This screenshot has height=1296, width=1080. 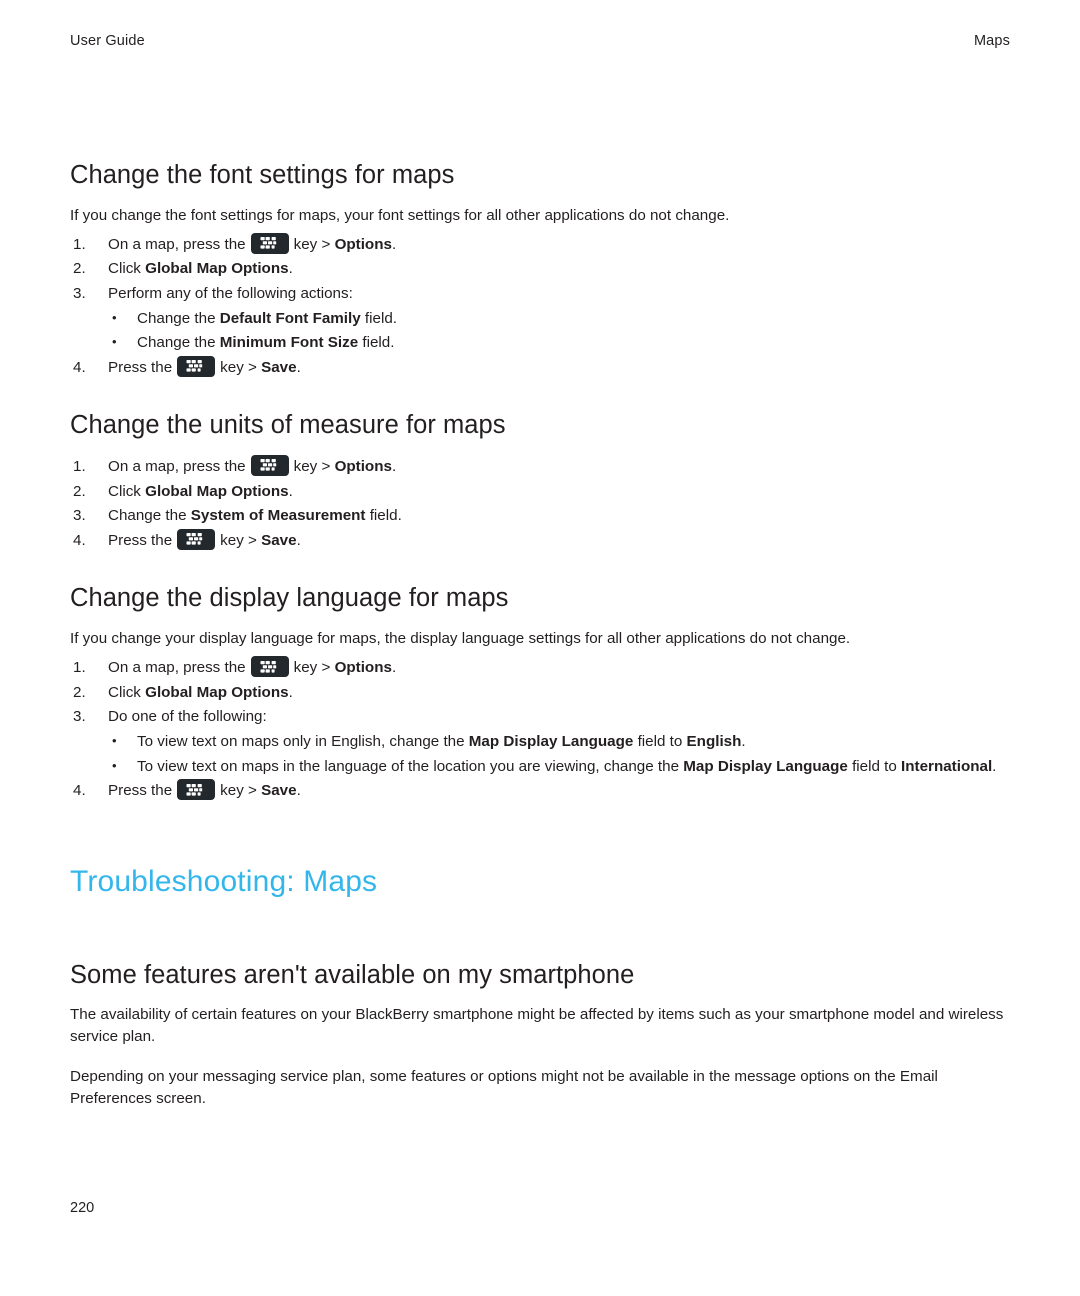 What do you see at coordinates (290, 318) in the screenshot?
I see `bullet-bold-term: Default Font Family` at bounding box center [290, 318].